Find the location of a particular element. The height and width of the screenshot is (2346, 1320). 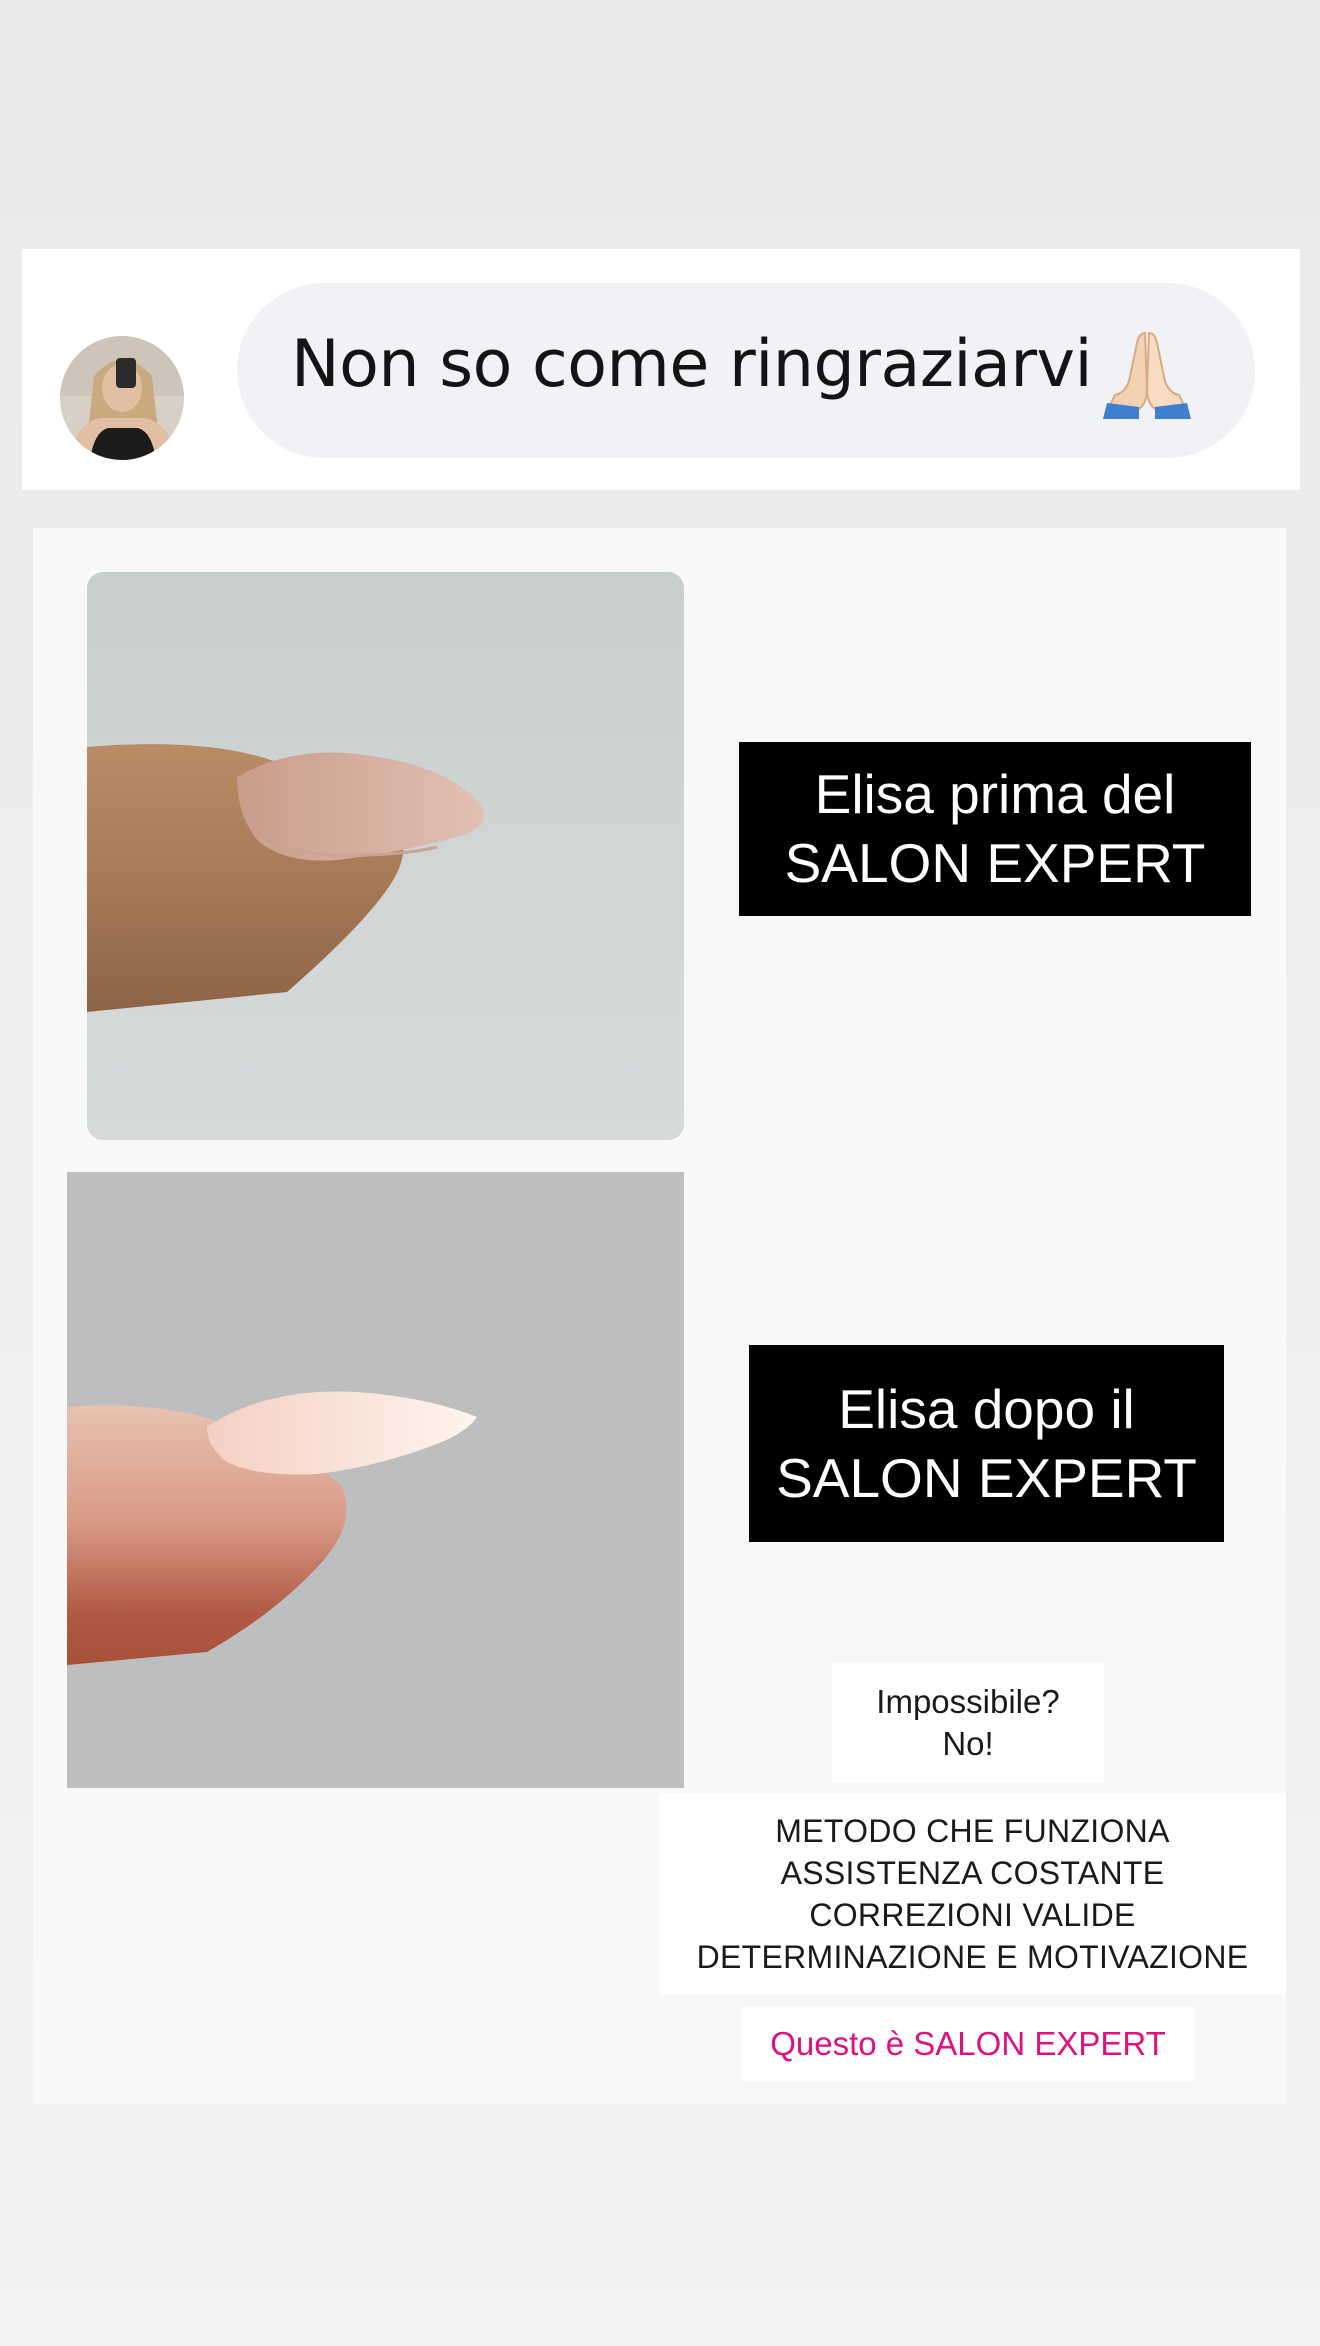

avatar-photo is located at coordinates (122, 398).